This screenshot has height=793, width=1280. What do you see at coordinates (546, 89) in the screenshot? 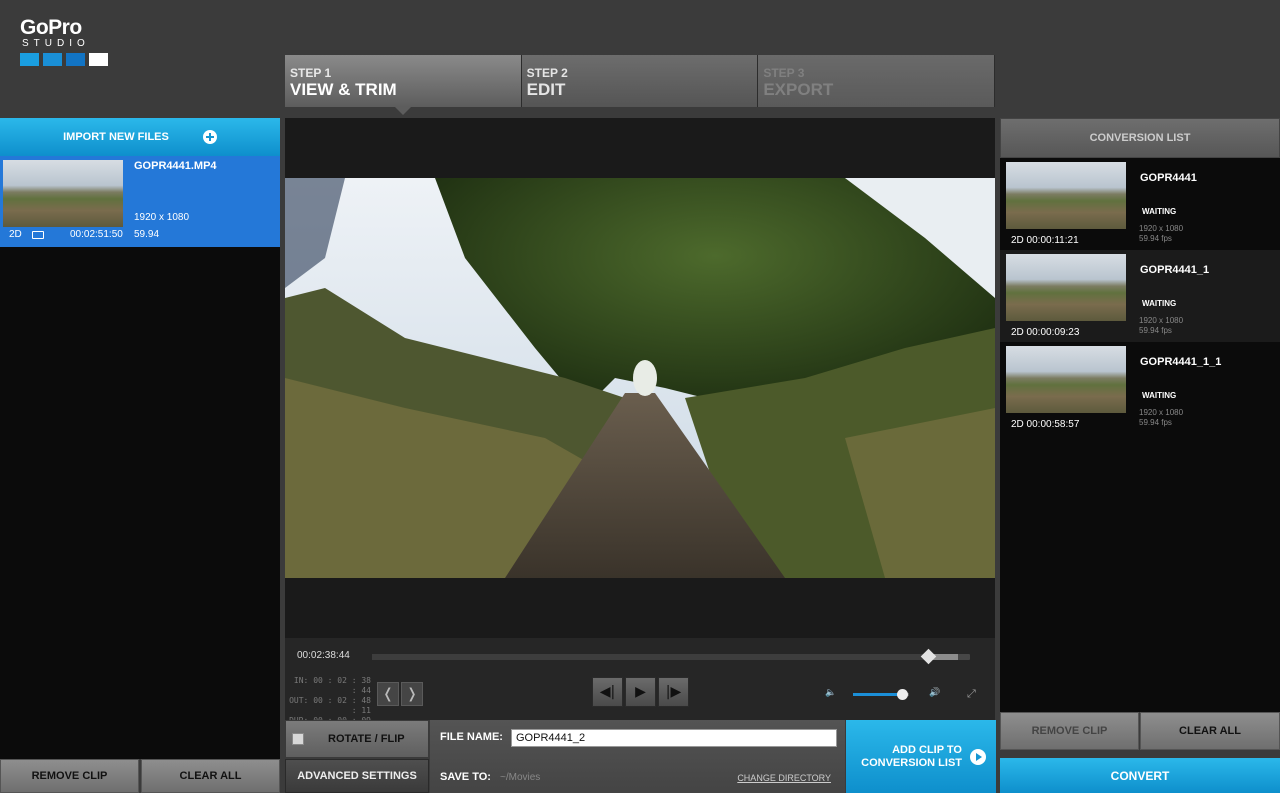
I see `step-title: EDIT` at bounding box center [546, 89].